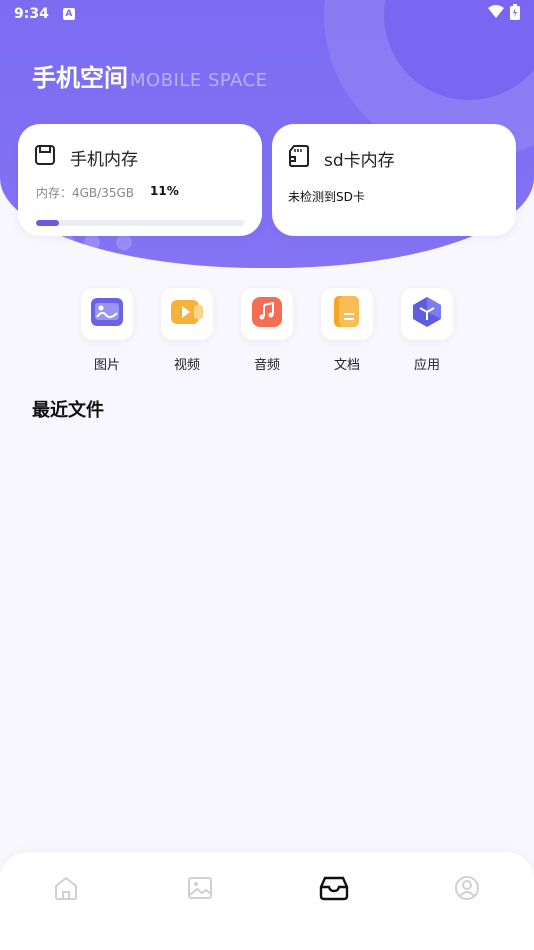 This screenshot has height=950, width=534. What do you see at coordinates (164, 191) in the screenshot?
I see `phone-storage-percent: 11%` at bounding box center [164, 191].